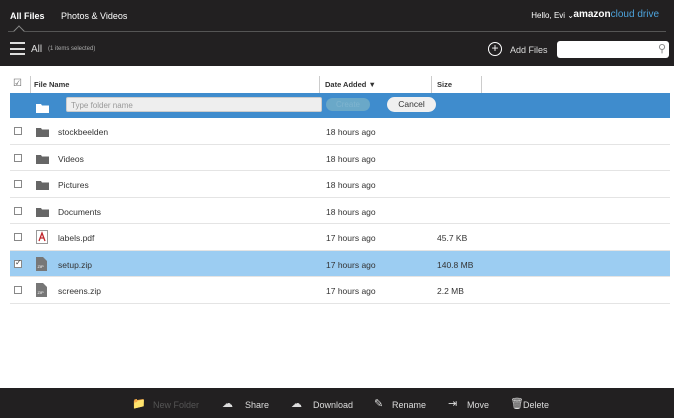 This screenshot has width=674, height=418. Describe the element at coordinates (529, 50) in the screenshot. I see `add-files-button: Add Files` at that location.